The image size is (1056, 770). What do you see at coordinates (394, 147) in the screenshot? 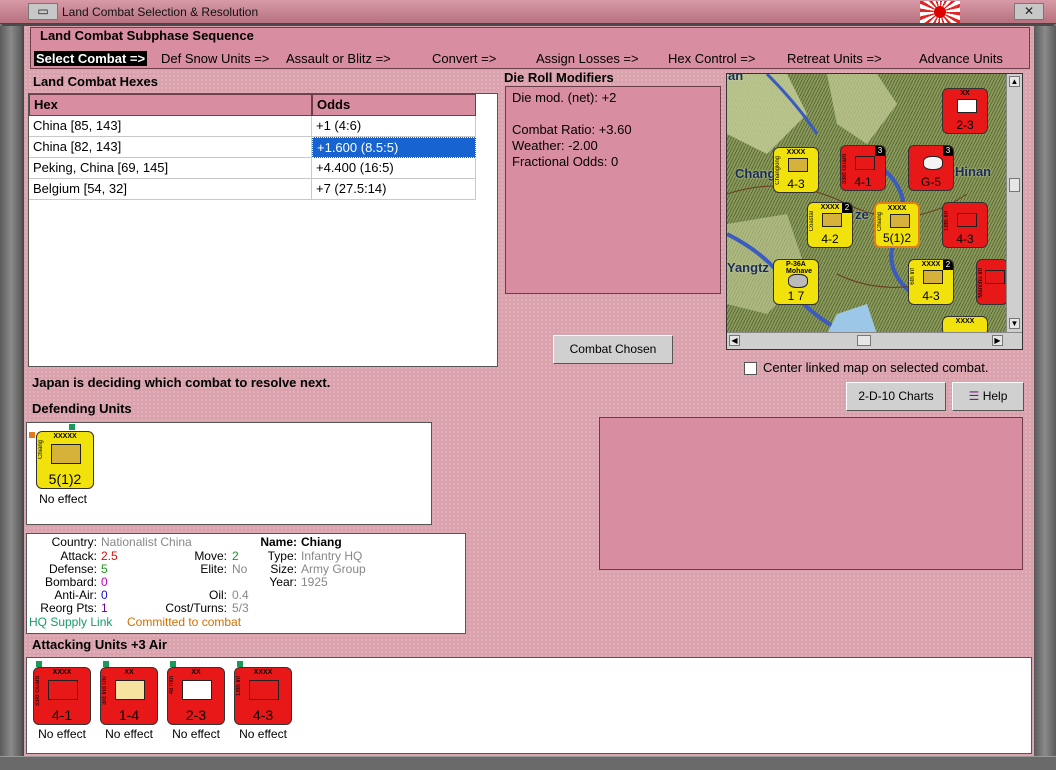
I see `odds-cell-selected: +1.600 (8.5:5)` at bounding box center [394, 147].